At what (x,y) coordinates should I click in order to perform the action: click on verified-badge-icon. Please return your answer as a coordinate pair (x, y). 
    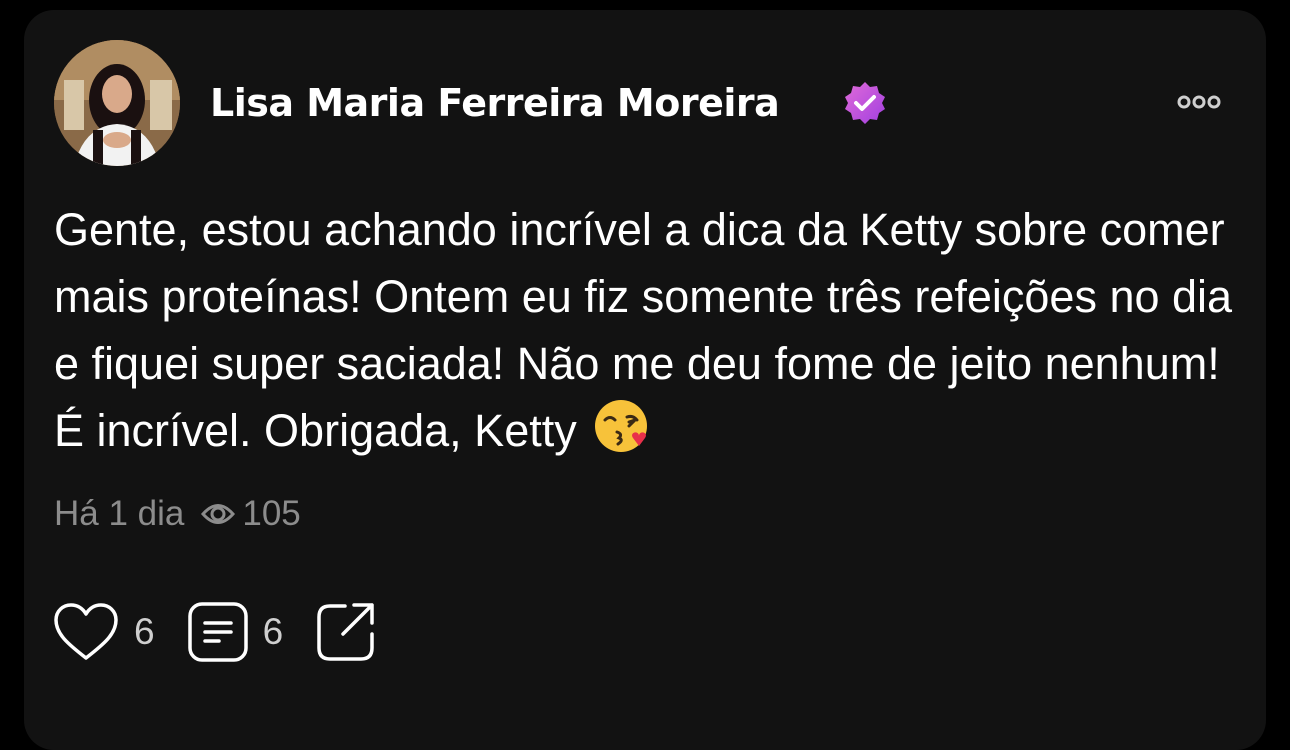
    Looking at the image, I should click on (865, 103).